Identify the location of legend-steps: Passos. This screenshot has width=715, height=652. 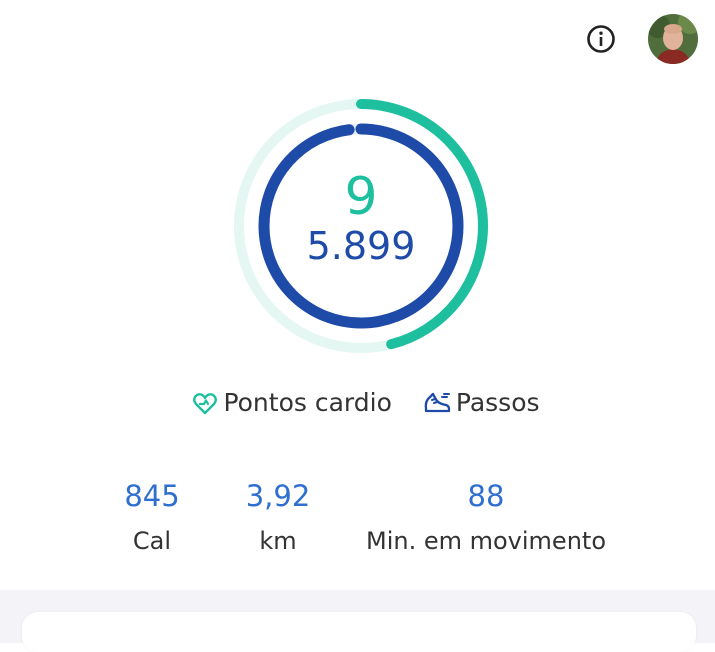
(481, 402).